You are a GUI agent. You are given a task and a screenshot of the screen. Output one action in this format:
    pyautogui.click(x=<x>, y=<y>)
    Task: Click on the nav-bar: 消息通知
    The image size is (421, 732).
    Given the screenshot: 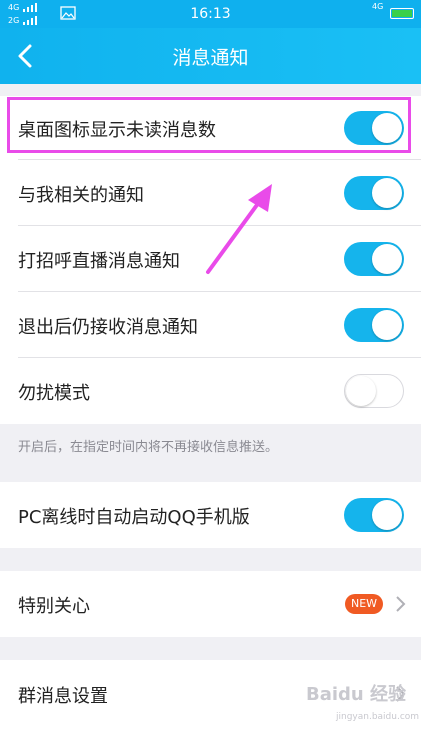 What is the action you would take?
    pyautogui.click(x=210, y=56)
    